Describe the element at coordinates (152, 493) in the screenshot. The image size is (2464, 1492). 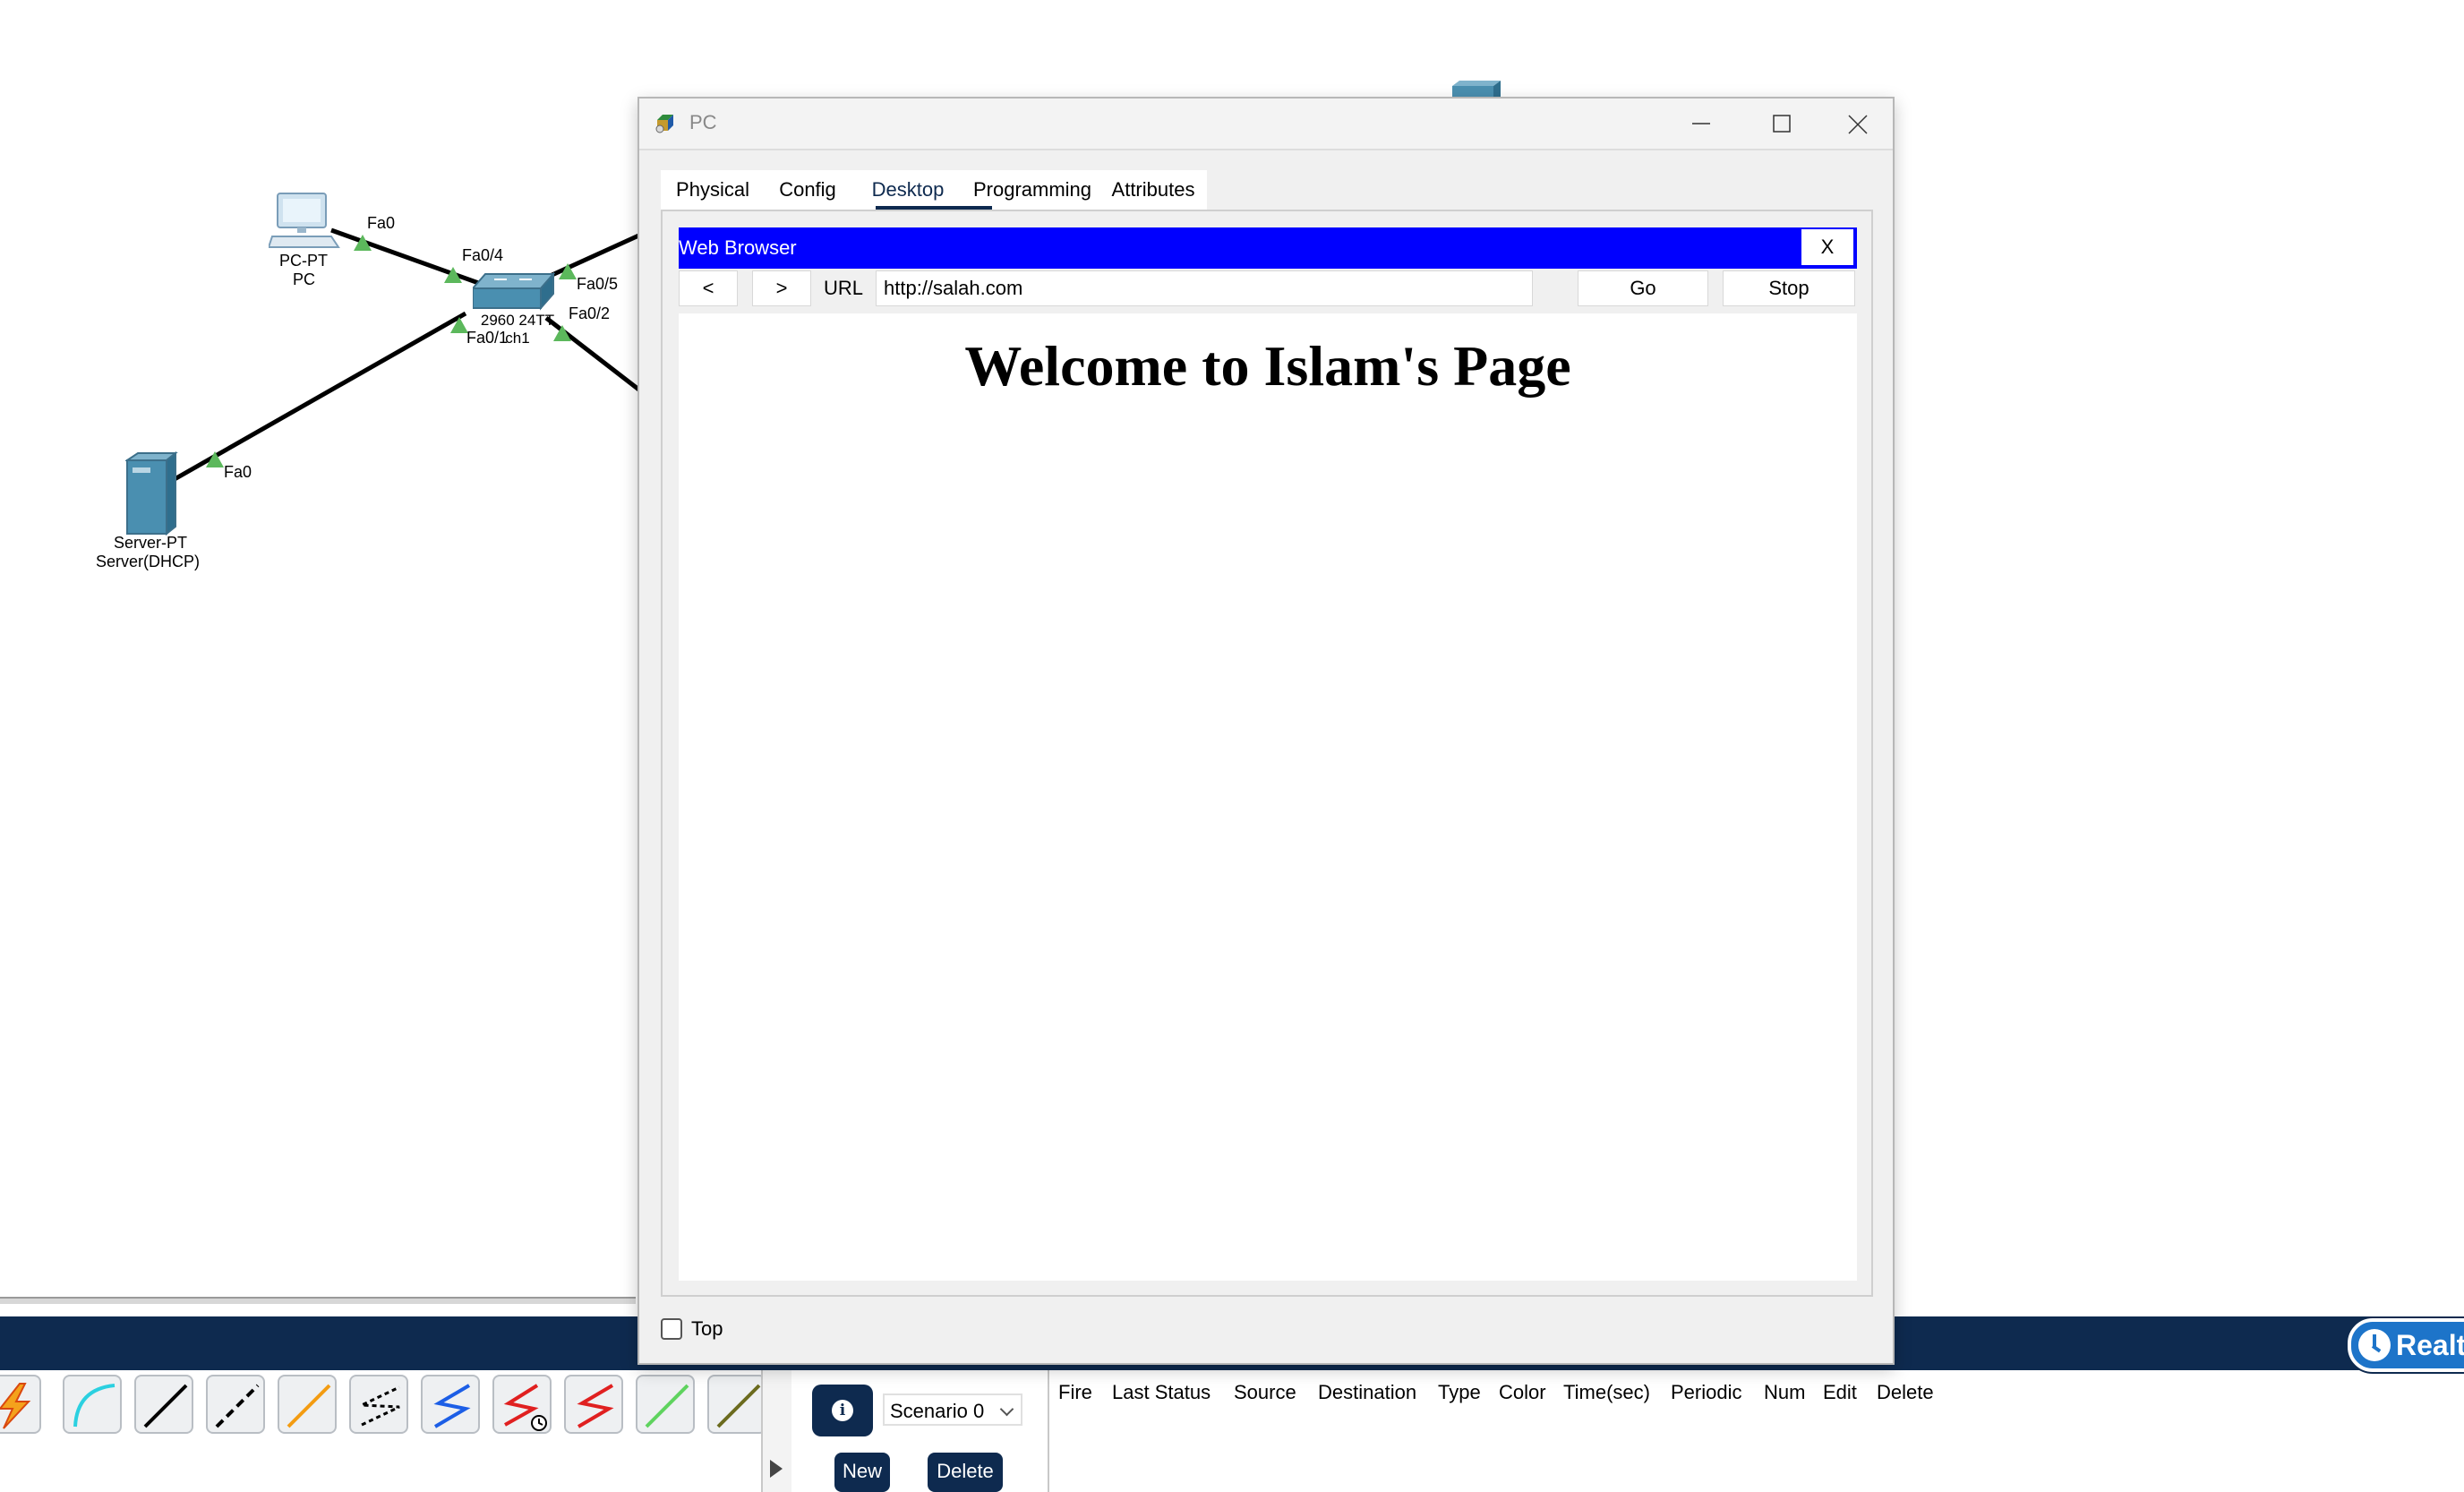
I see `server-device-icon` at that location.